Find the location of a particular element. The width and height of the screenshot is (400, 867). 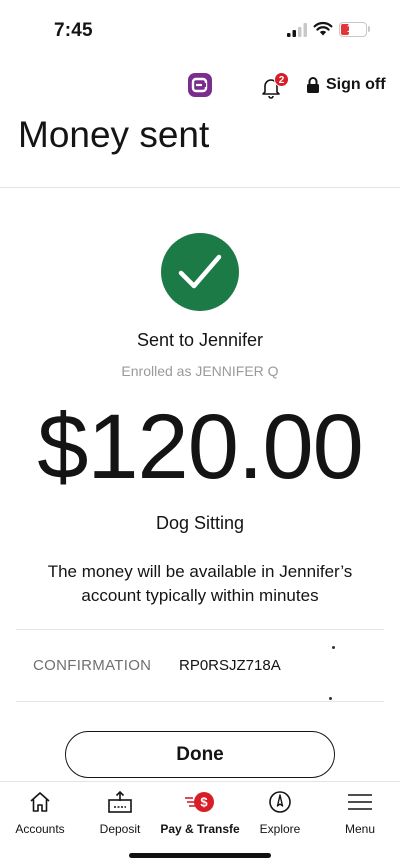

confirmation-number: RP0RSJZ718A is located at coordinates (230, 665).